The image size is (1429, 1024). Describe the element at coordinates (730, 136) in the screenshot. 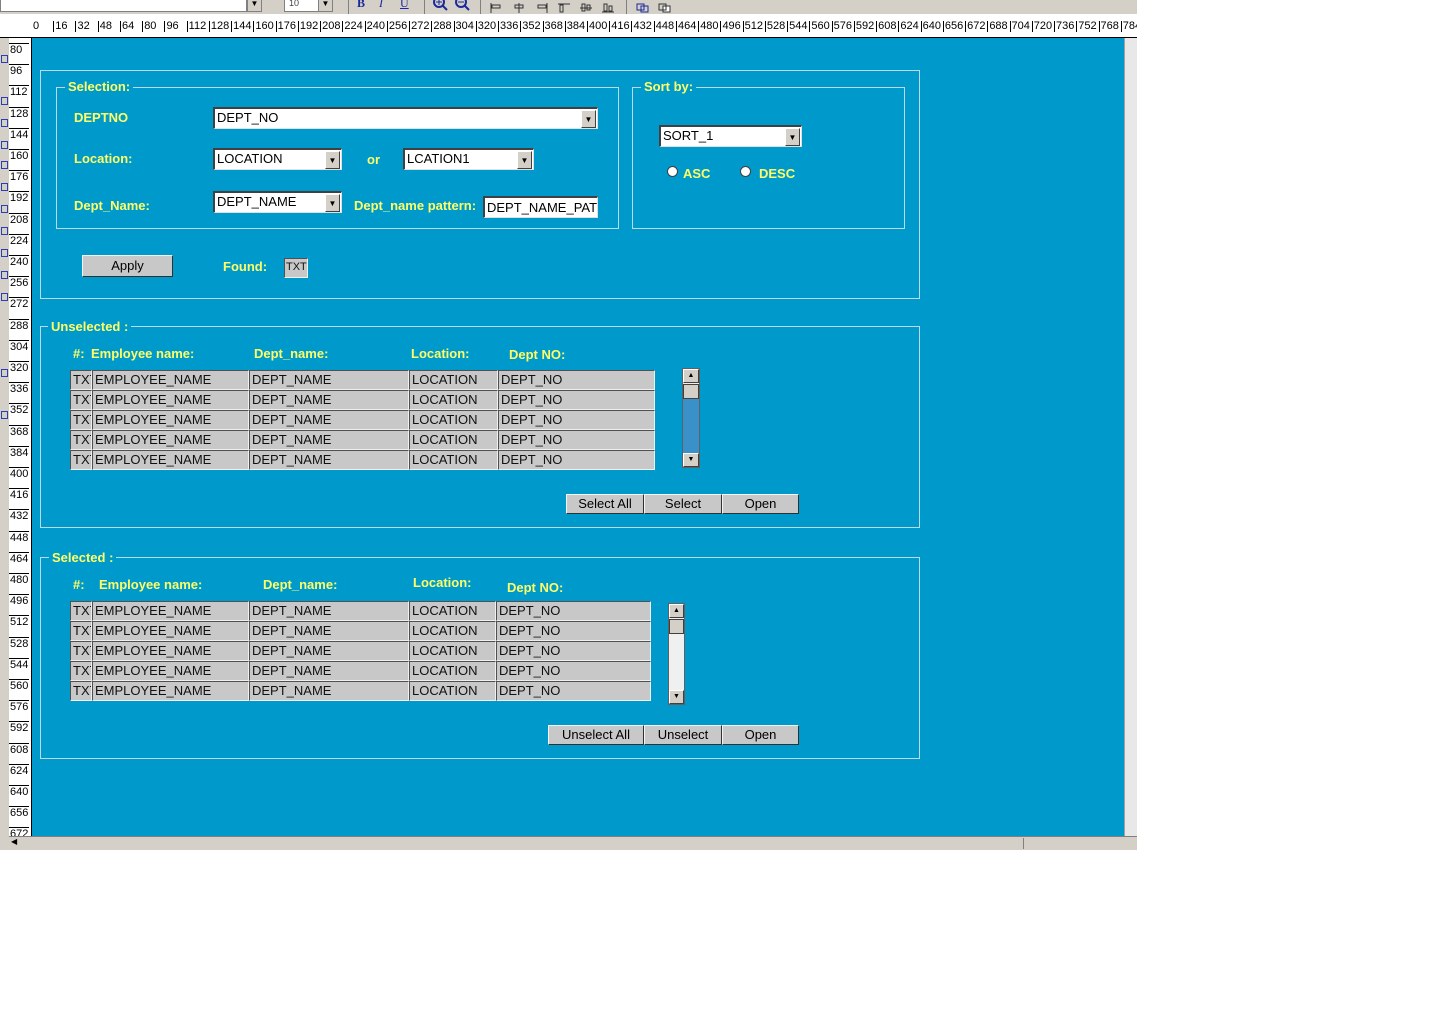

I see `sort-select: SORT_1 ▼` at that location.